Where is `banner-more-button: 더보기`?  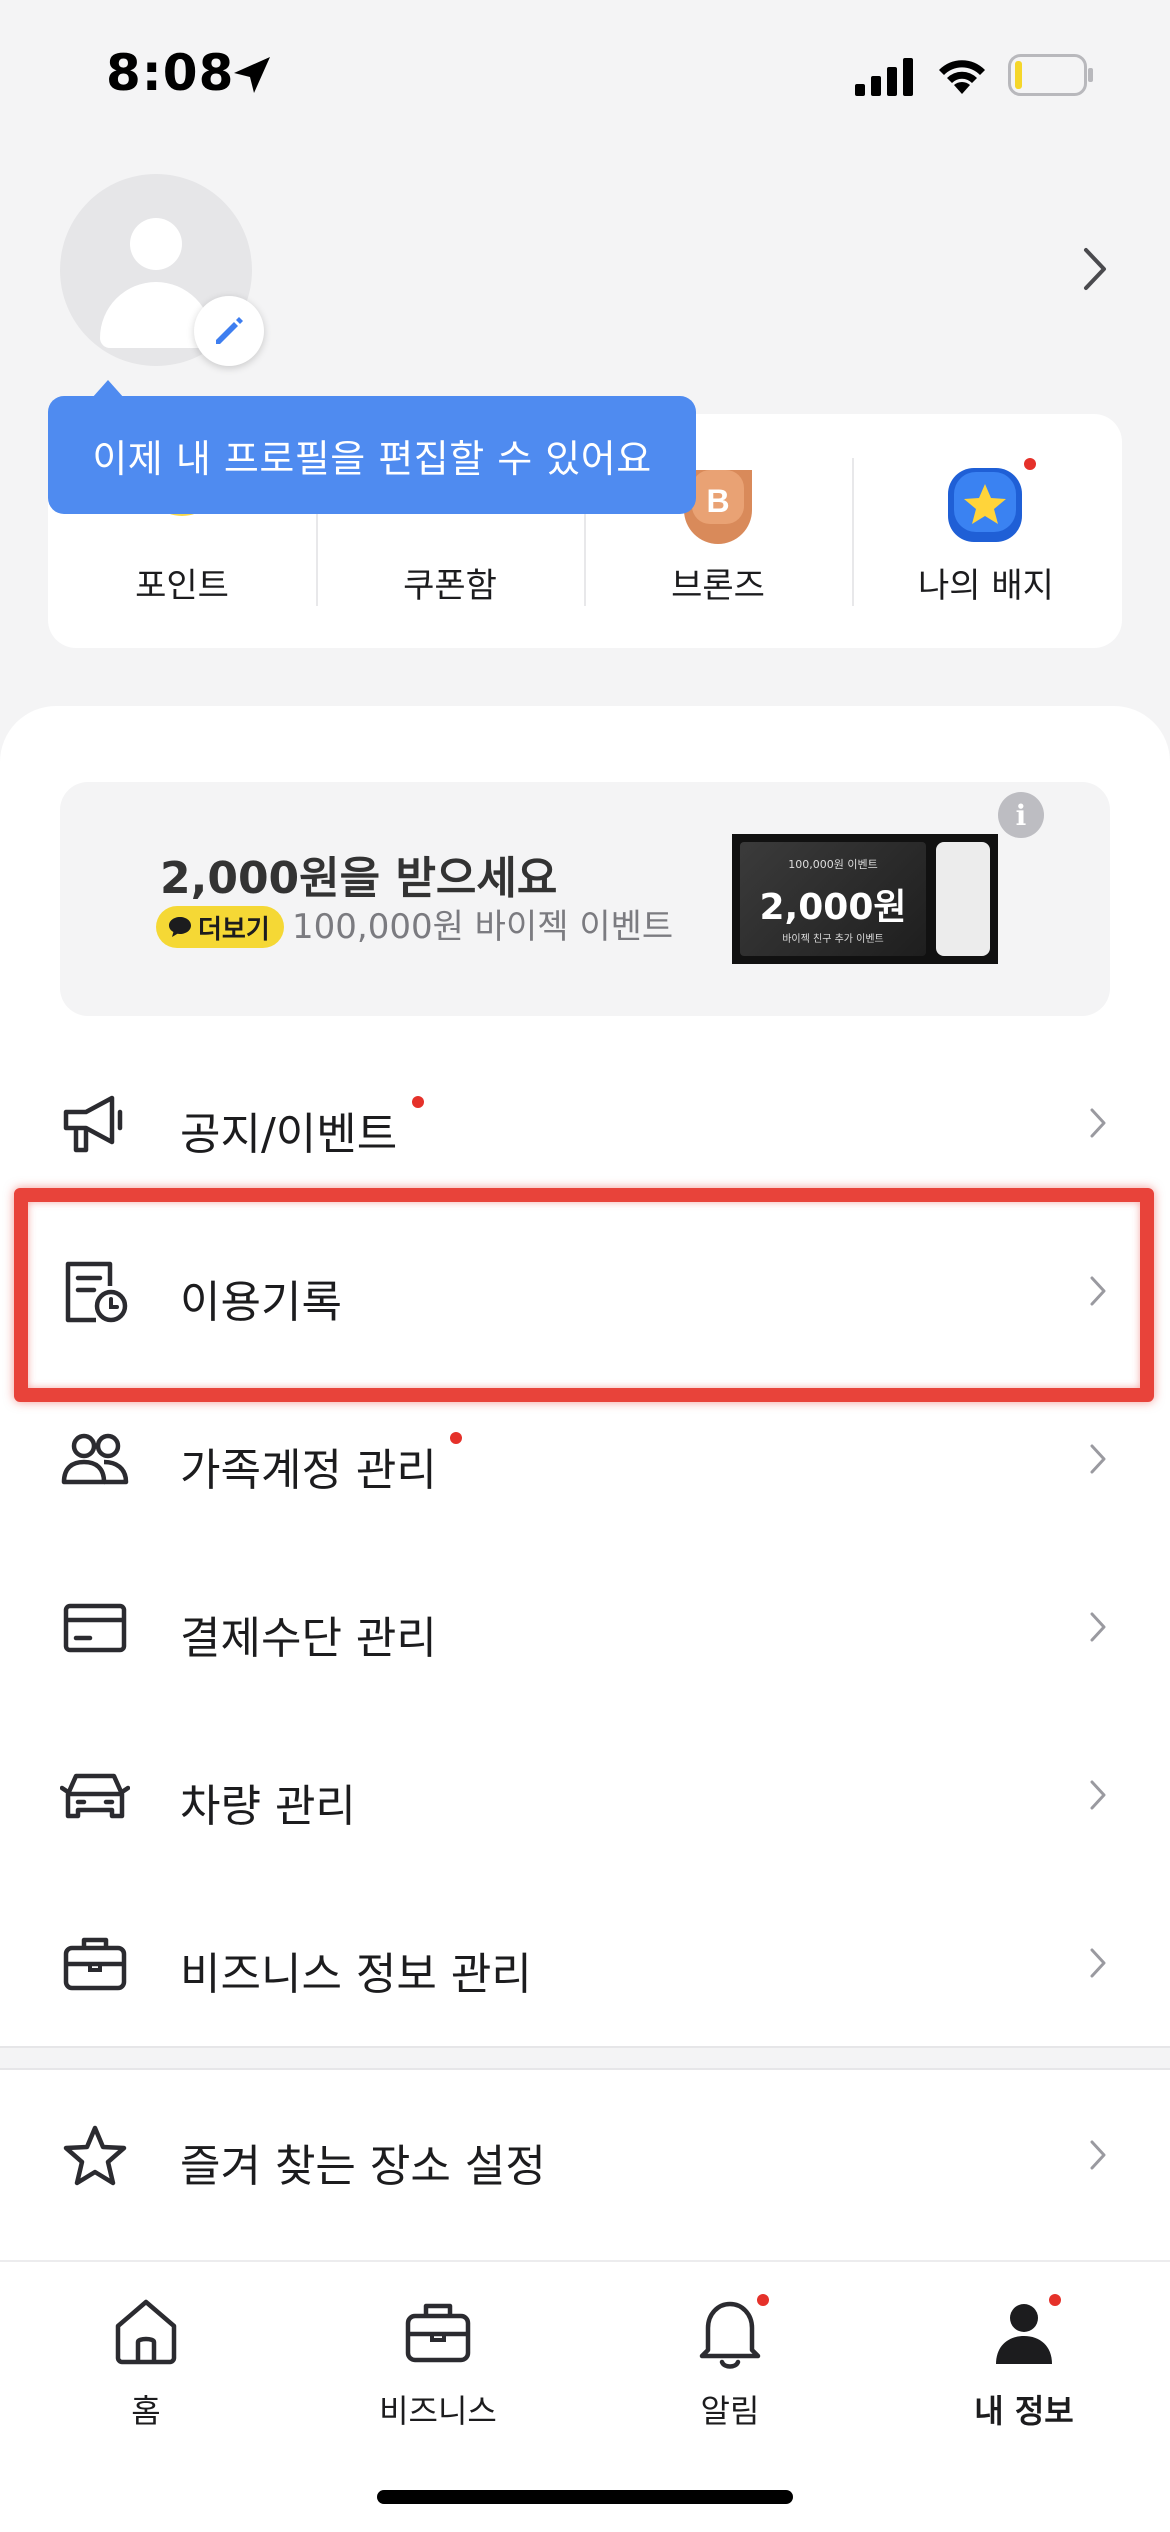
banner-more-button: 더보기 is located at coordinates (220, 927).